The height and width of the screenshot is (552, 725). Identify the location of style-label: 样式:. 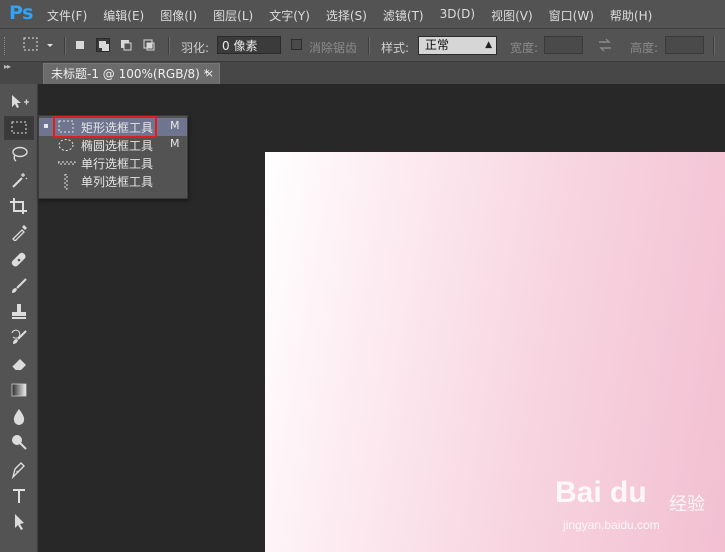
(395, 48).